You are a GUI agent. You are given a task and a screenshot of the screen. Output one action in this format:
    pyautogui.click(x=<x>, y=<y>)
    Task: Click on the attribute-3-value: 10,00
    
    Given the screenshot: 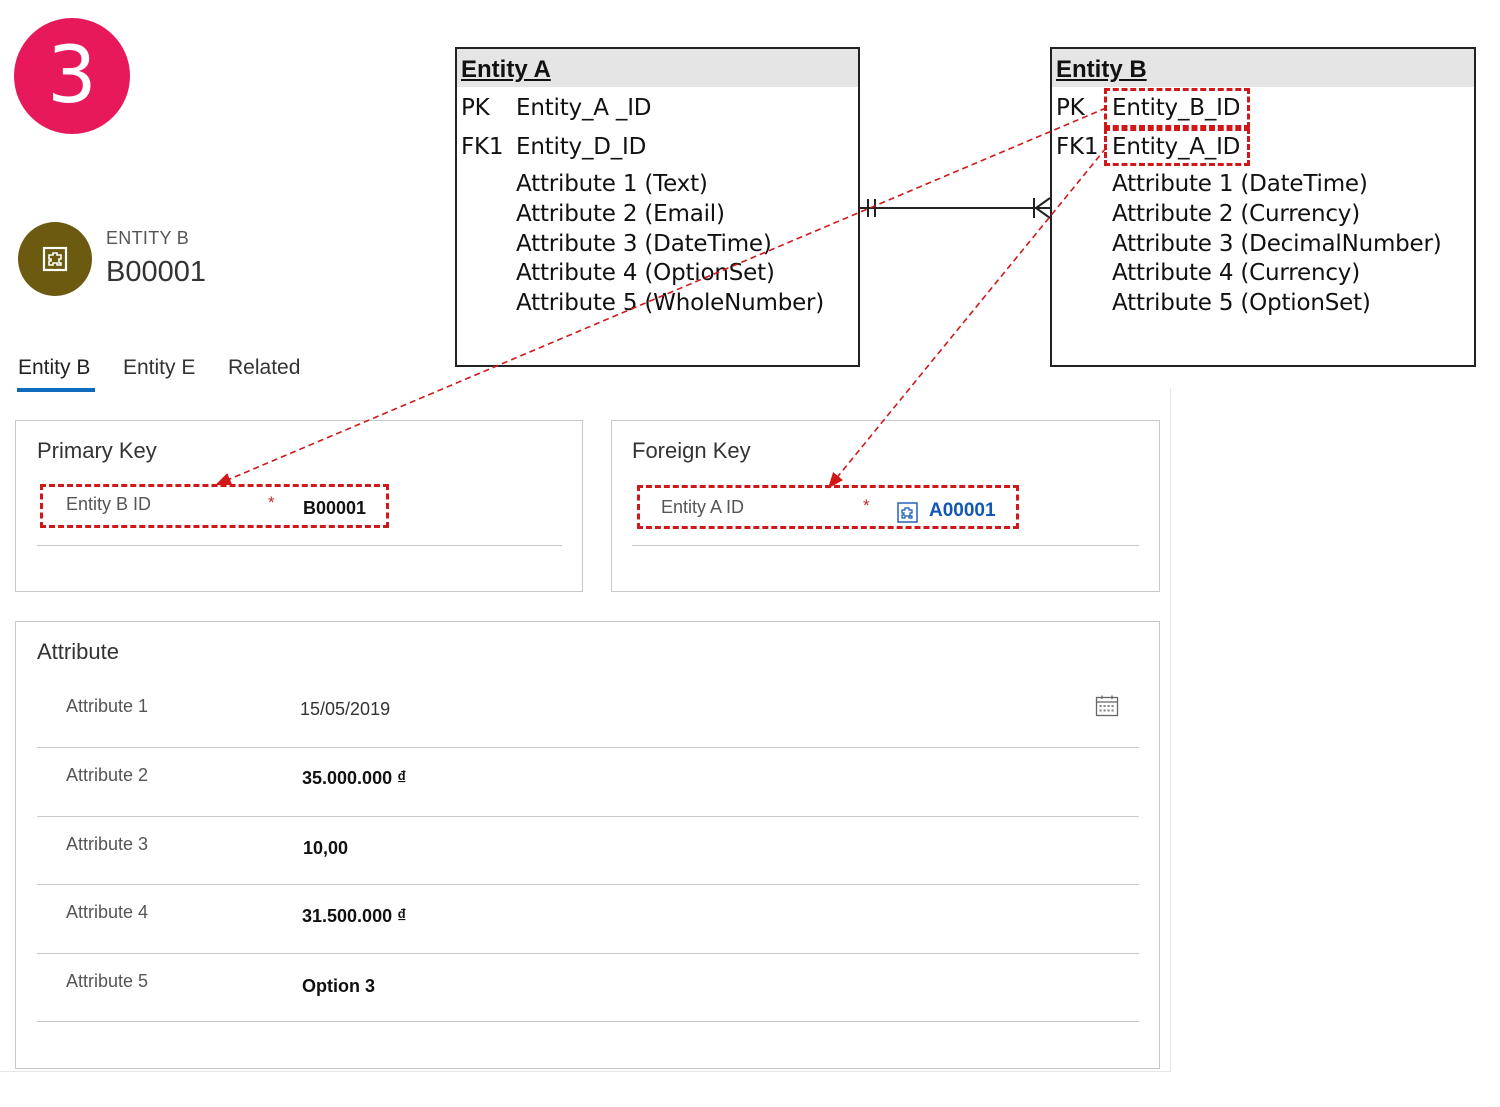 What is the action you would take?
    pyautogui.click(x=325, y=848)
    